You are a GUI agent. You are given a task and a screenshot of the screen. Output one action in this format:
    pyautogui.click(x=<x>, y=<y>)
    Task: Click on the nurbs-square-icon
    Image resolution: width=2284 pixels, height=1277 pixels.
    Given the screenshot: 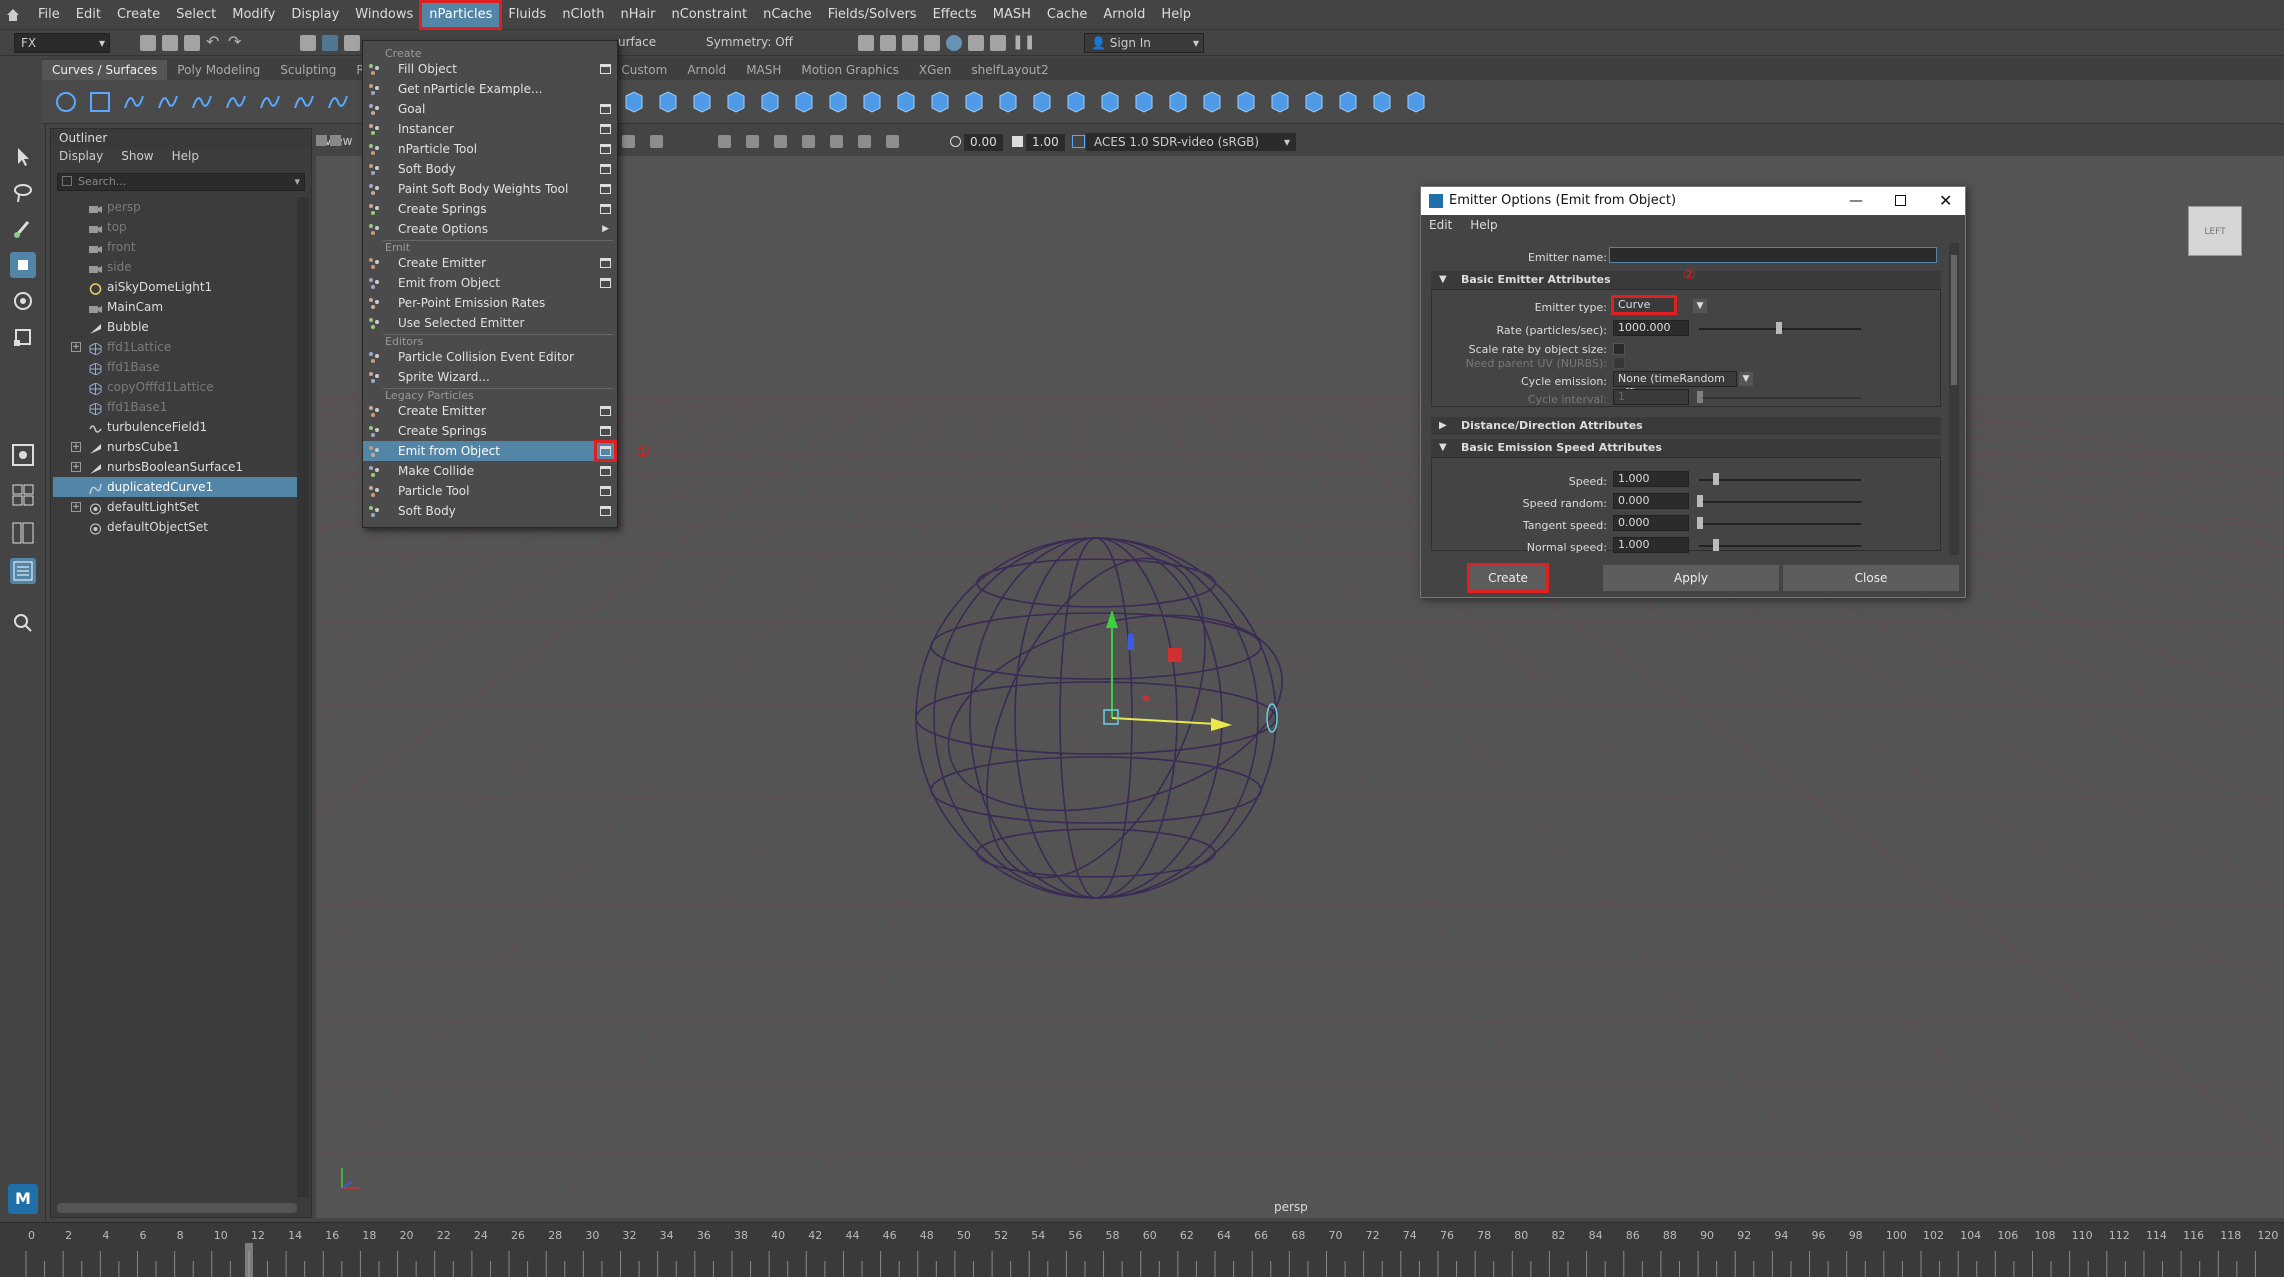 What is the action you would take?
    pyautogui.click(x=100, y=102)
    